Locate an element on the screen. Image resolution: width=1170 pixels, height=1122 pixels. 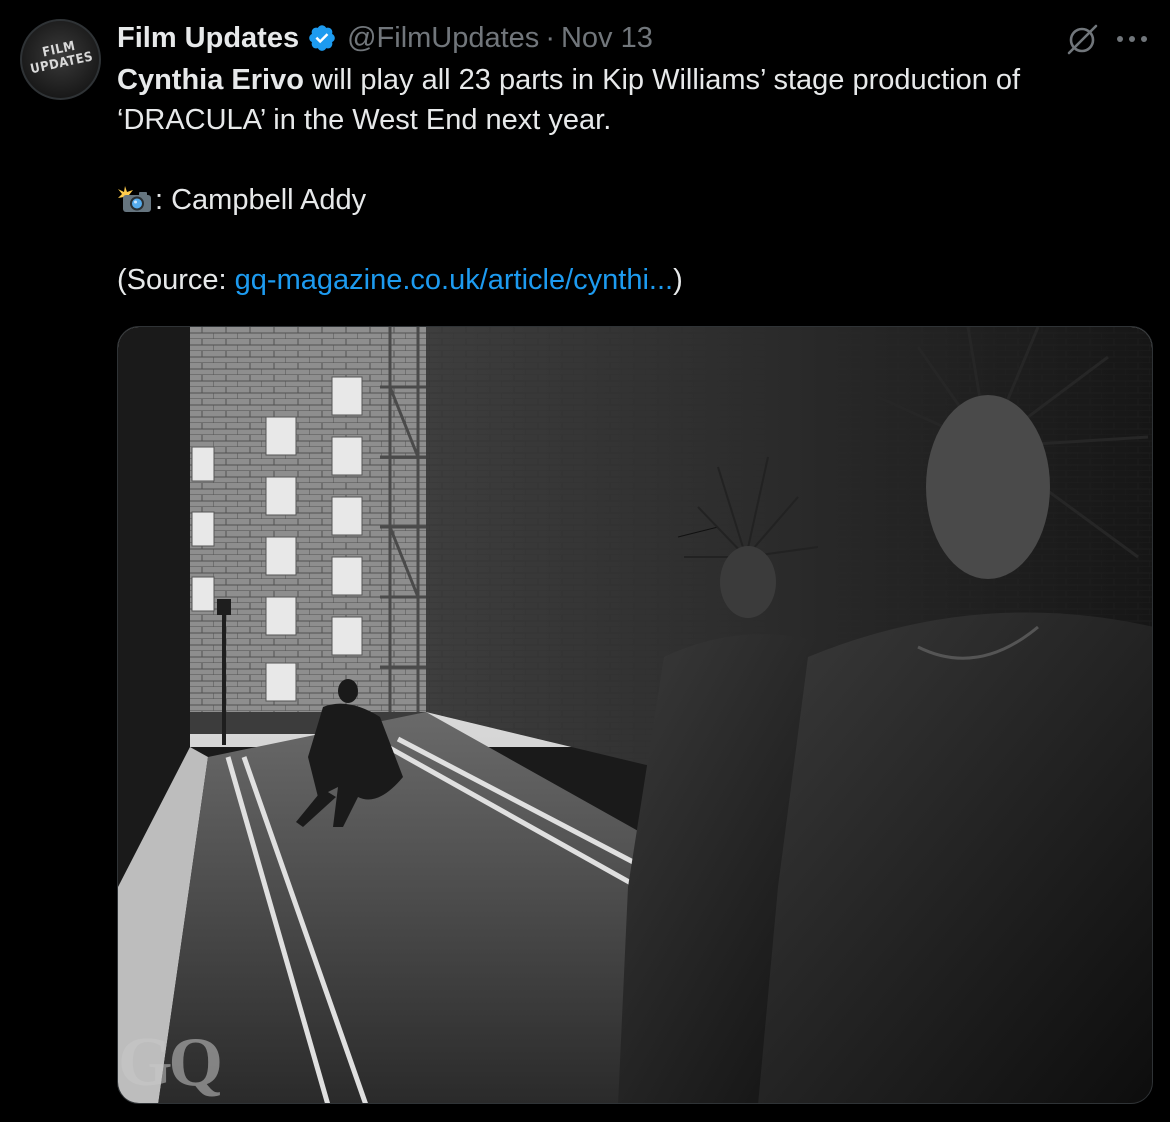
grok-icon is located at coordinates (1082, 40).